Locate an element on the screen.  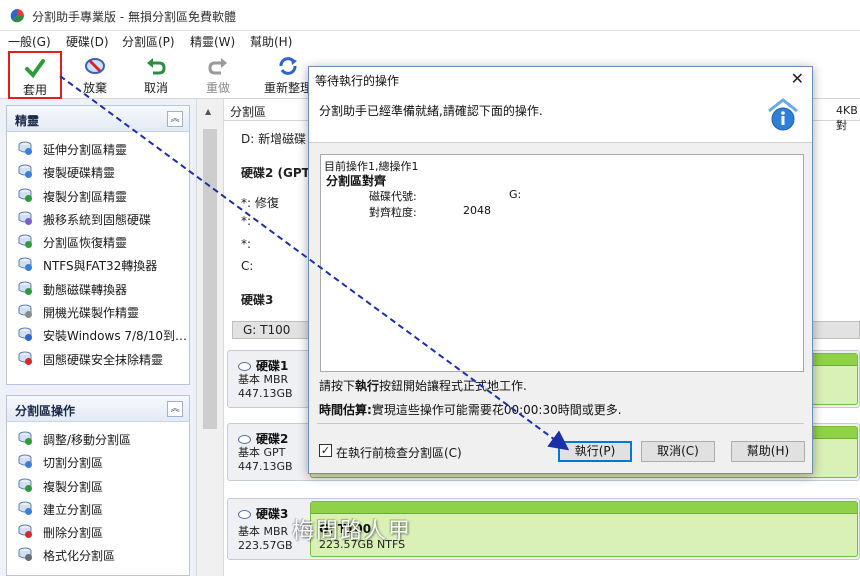
hint-prefix: 請按下 is located at coordinates (337, 386).